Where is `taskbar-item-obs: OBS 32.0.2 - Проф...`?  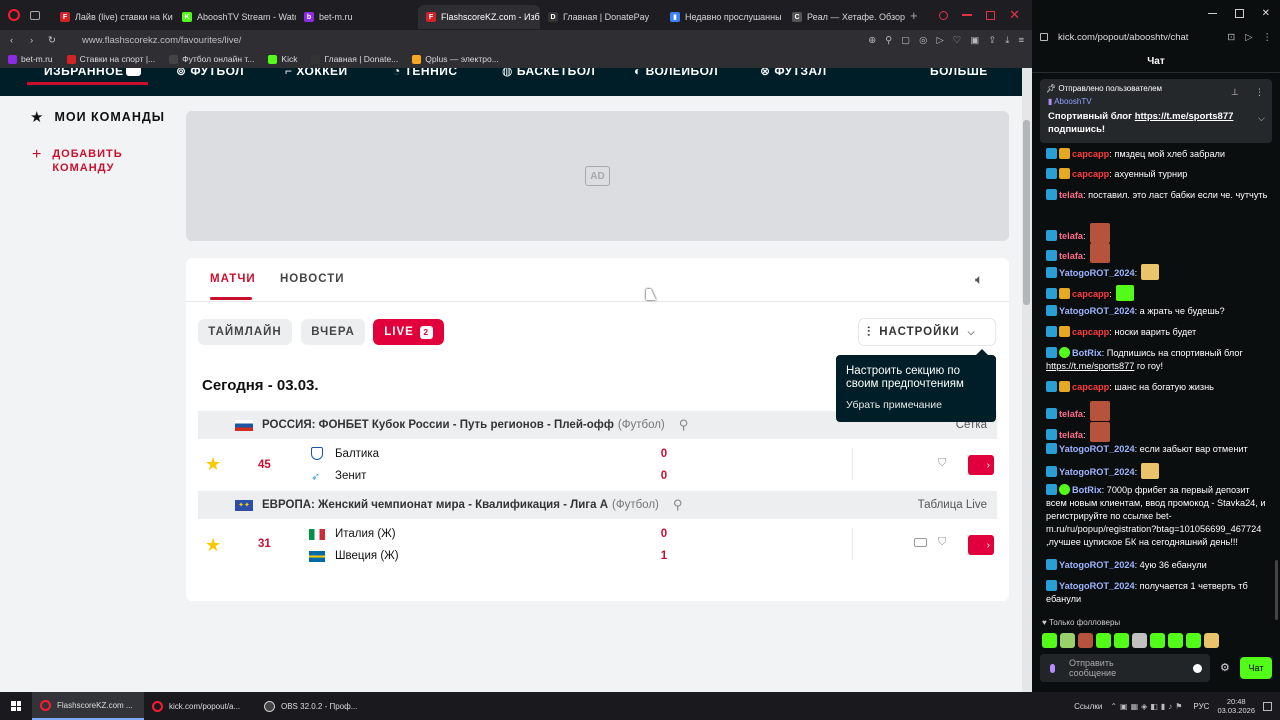 taskbar-item-obs: OBS 32.0.2 - Проф... is located at coordinates (312, 706).